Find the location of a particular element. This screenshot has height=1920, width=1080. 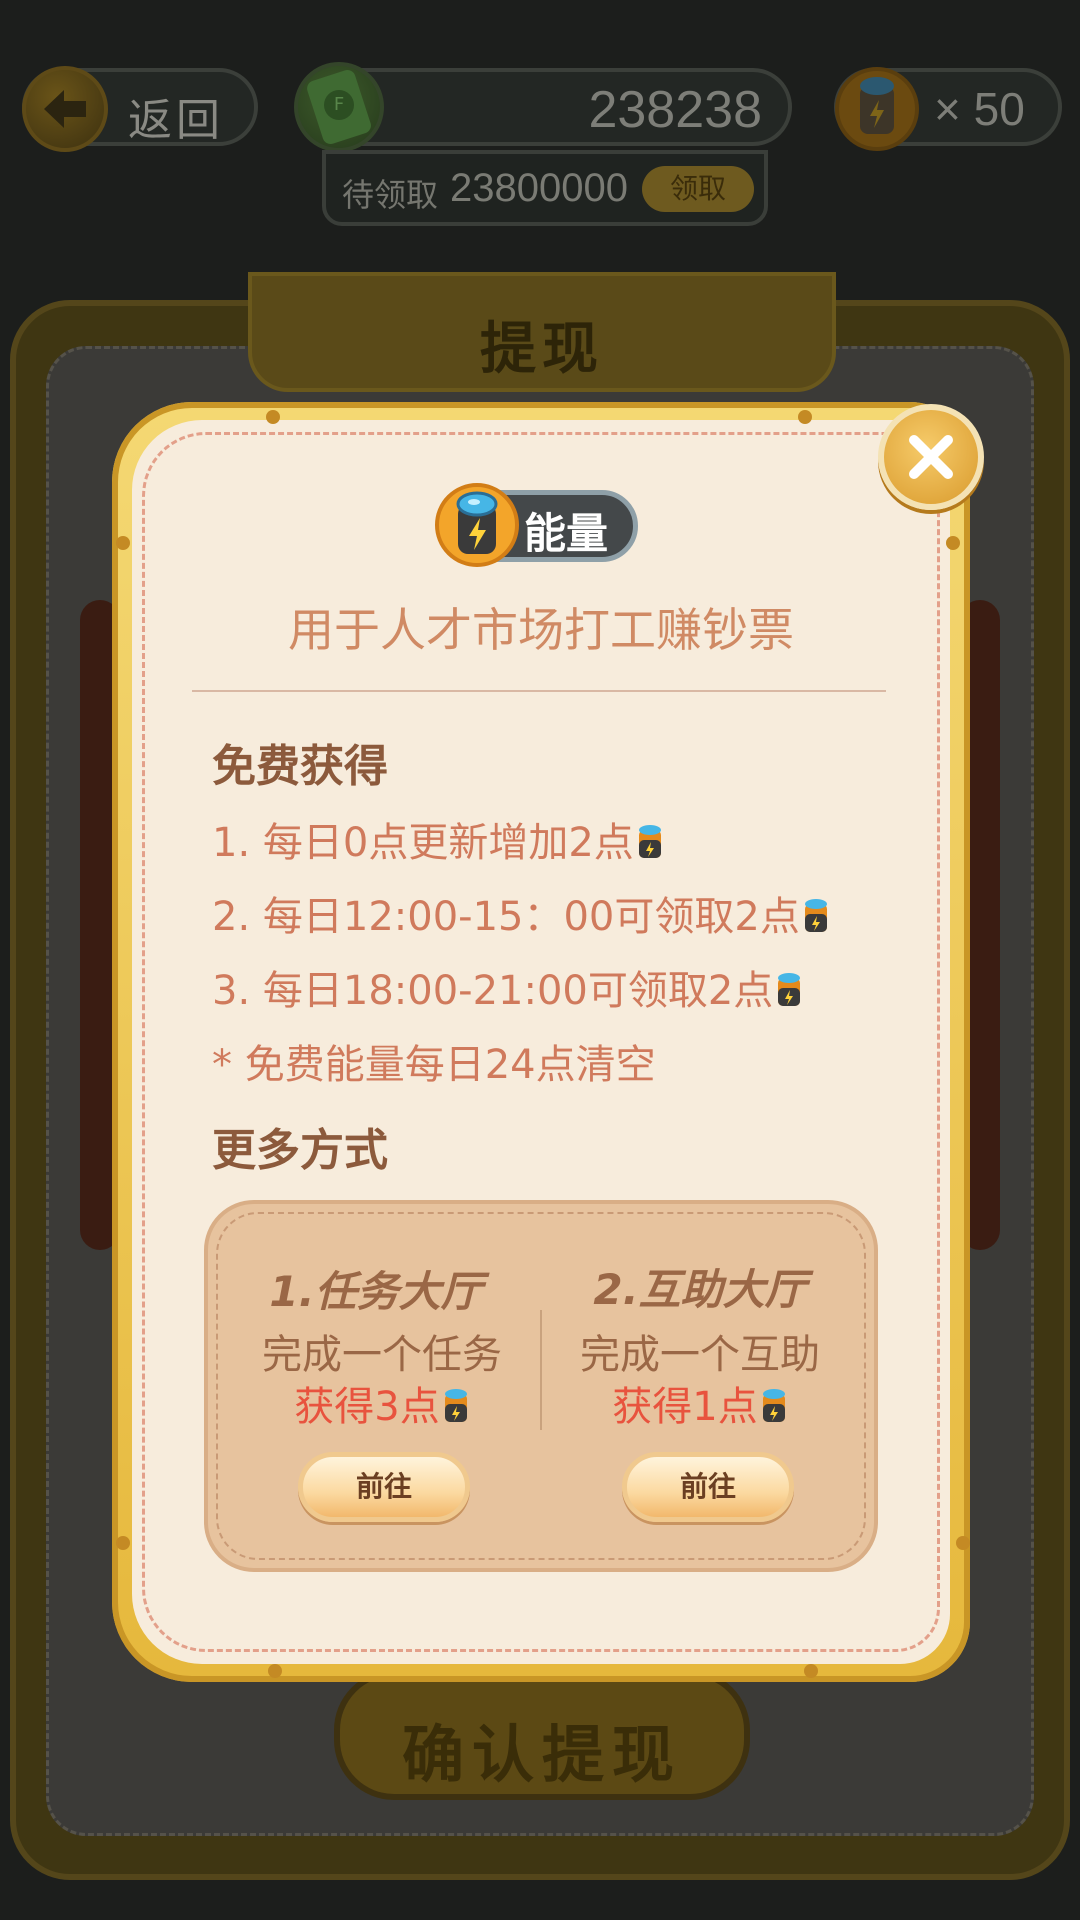

close-icon is located at coordinates (931, 457).